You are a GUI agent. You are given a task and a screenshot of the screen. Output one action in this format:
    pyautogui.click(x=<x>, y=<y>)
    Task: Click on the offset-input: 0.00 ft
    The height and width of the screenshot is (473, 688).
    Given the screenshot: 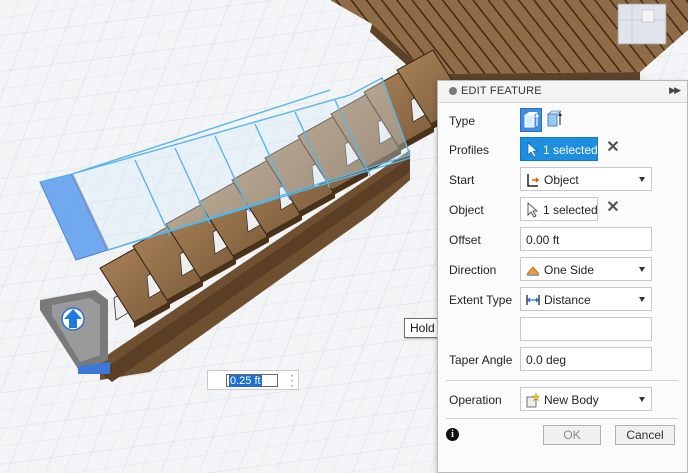 What is the action you would take?
    pyautogui.click(x=586, y=239)
    